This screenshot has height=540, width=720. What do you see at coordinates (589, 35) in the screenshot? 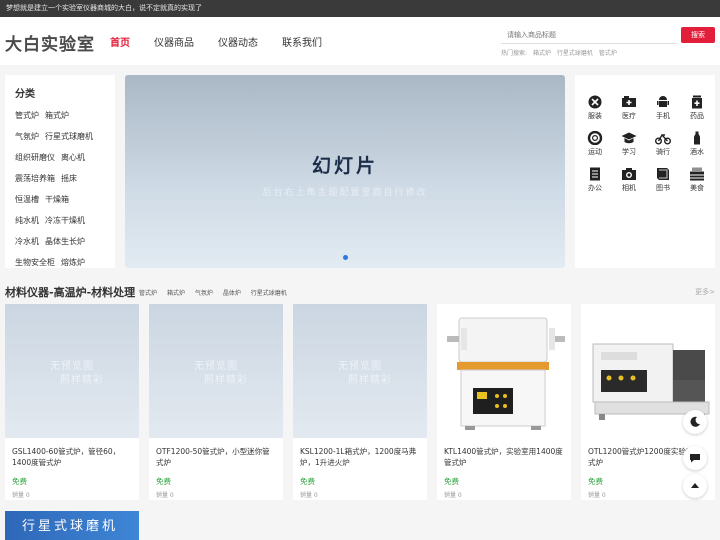
I see `search-input` at bounding box center [589, 35].